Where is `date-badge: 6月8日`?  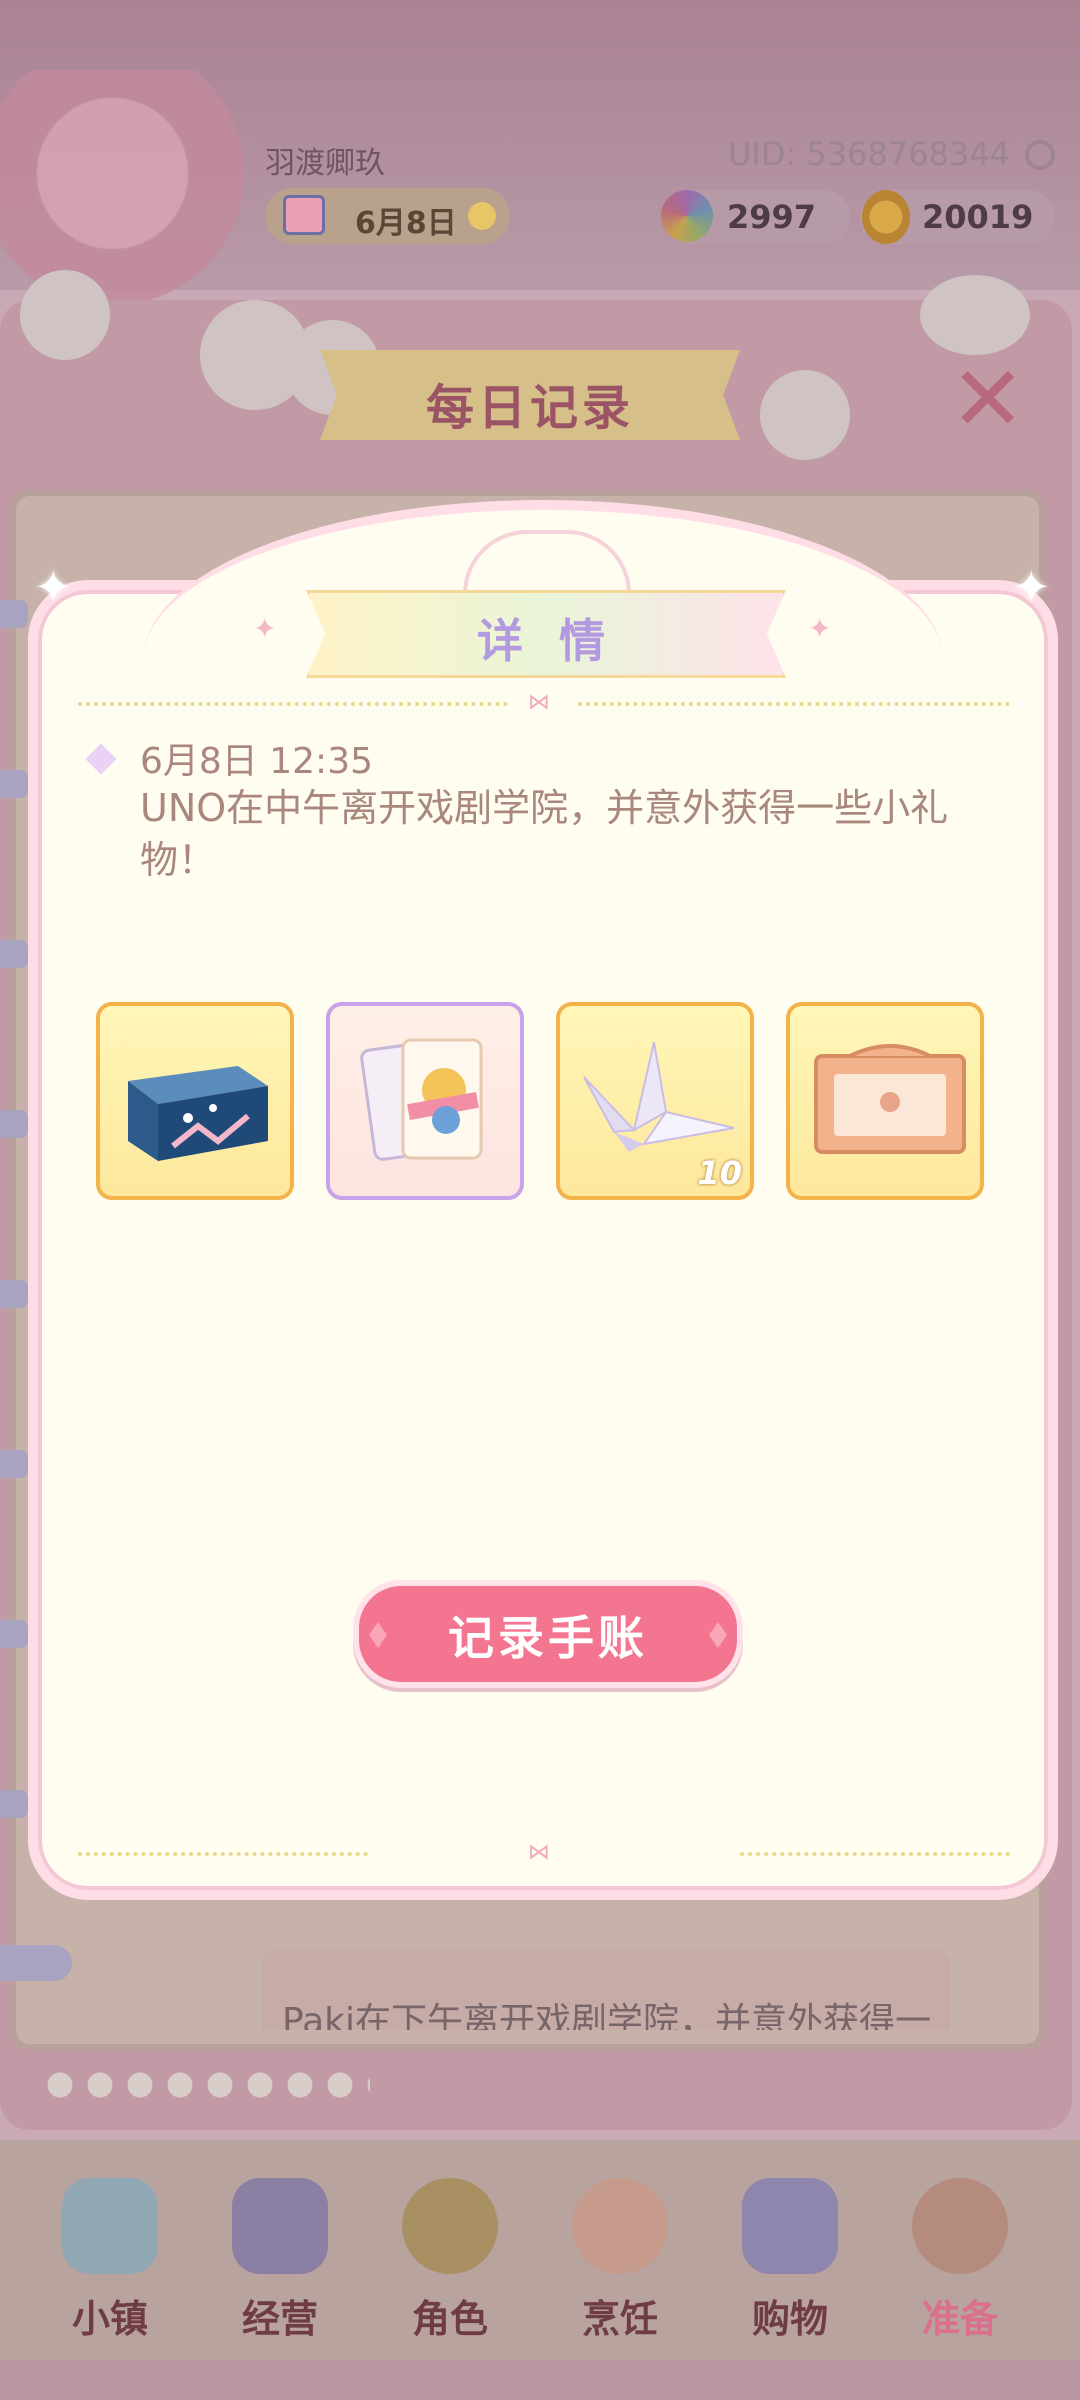 date-badge: 6月8日 is located at coordinates (387, 216).